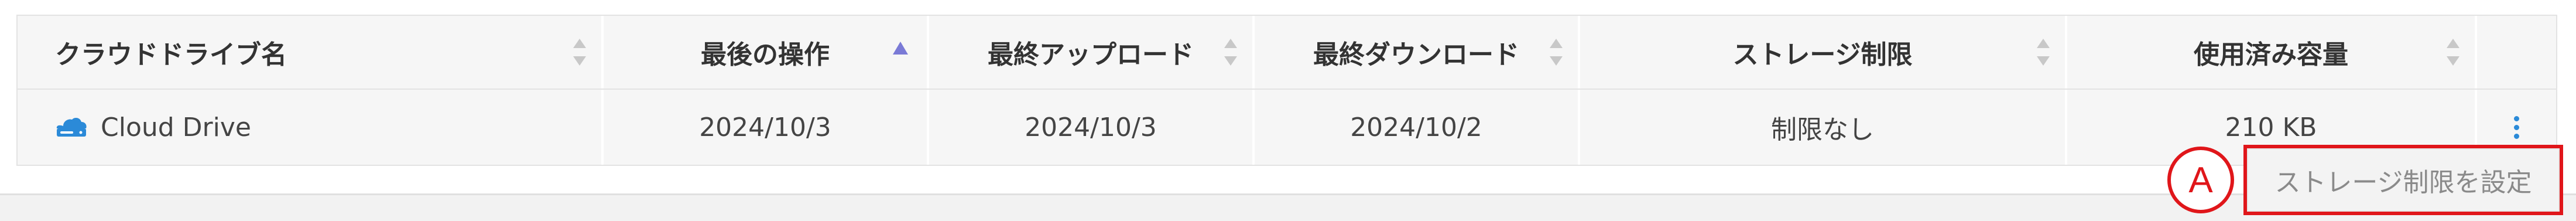  What do you see at coordinates (176, 127) in the screenshot?
I see `drive-name: Cloud Drive` at bounding box center [176, 127].